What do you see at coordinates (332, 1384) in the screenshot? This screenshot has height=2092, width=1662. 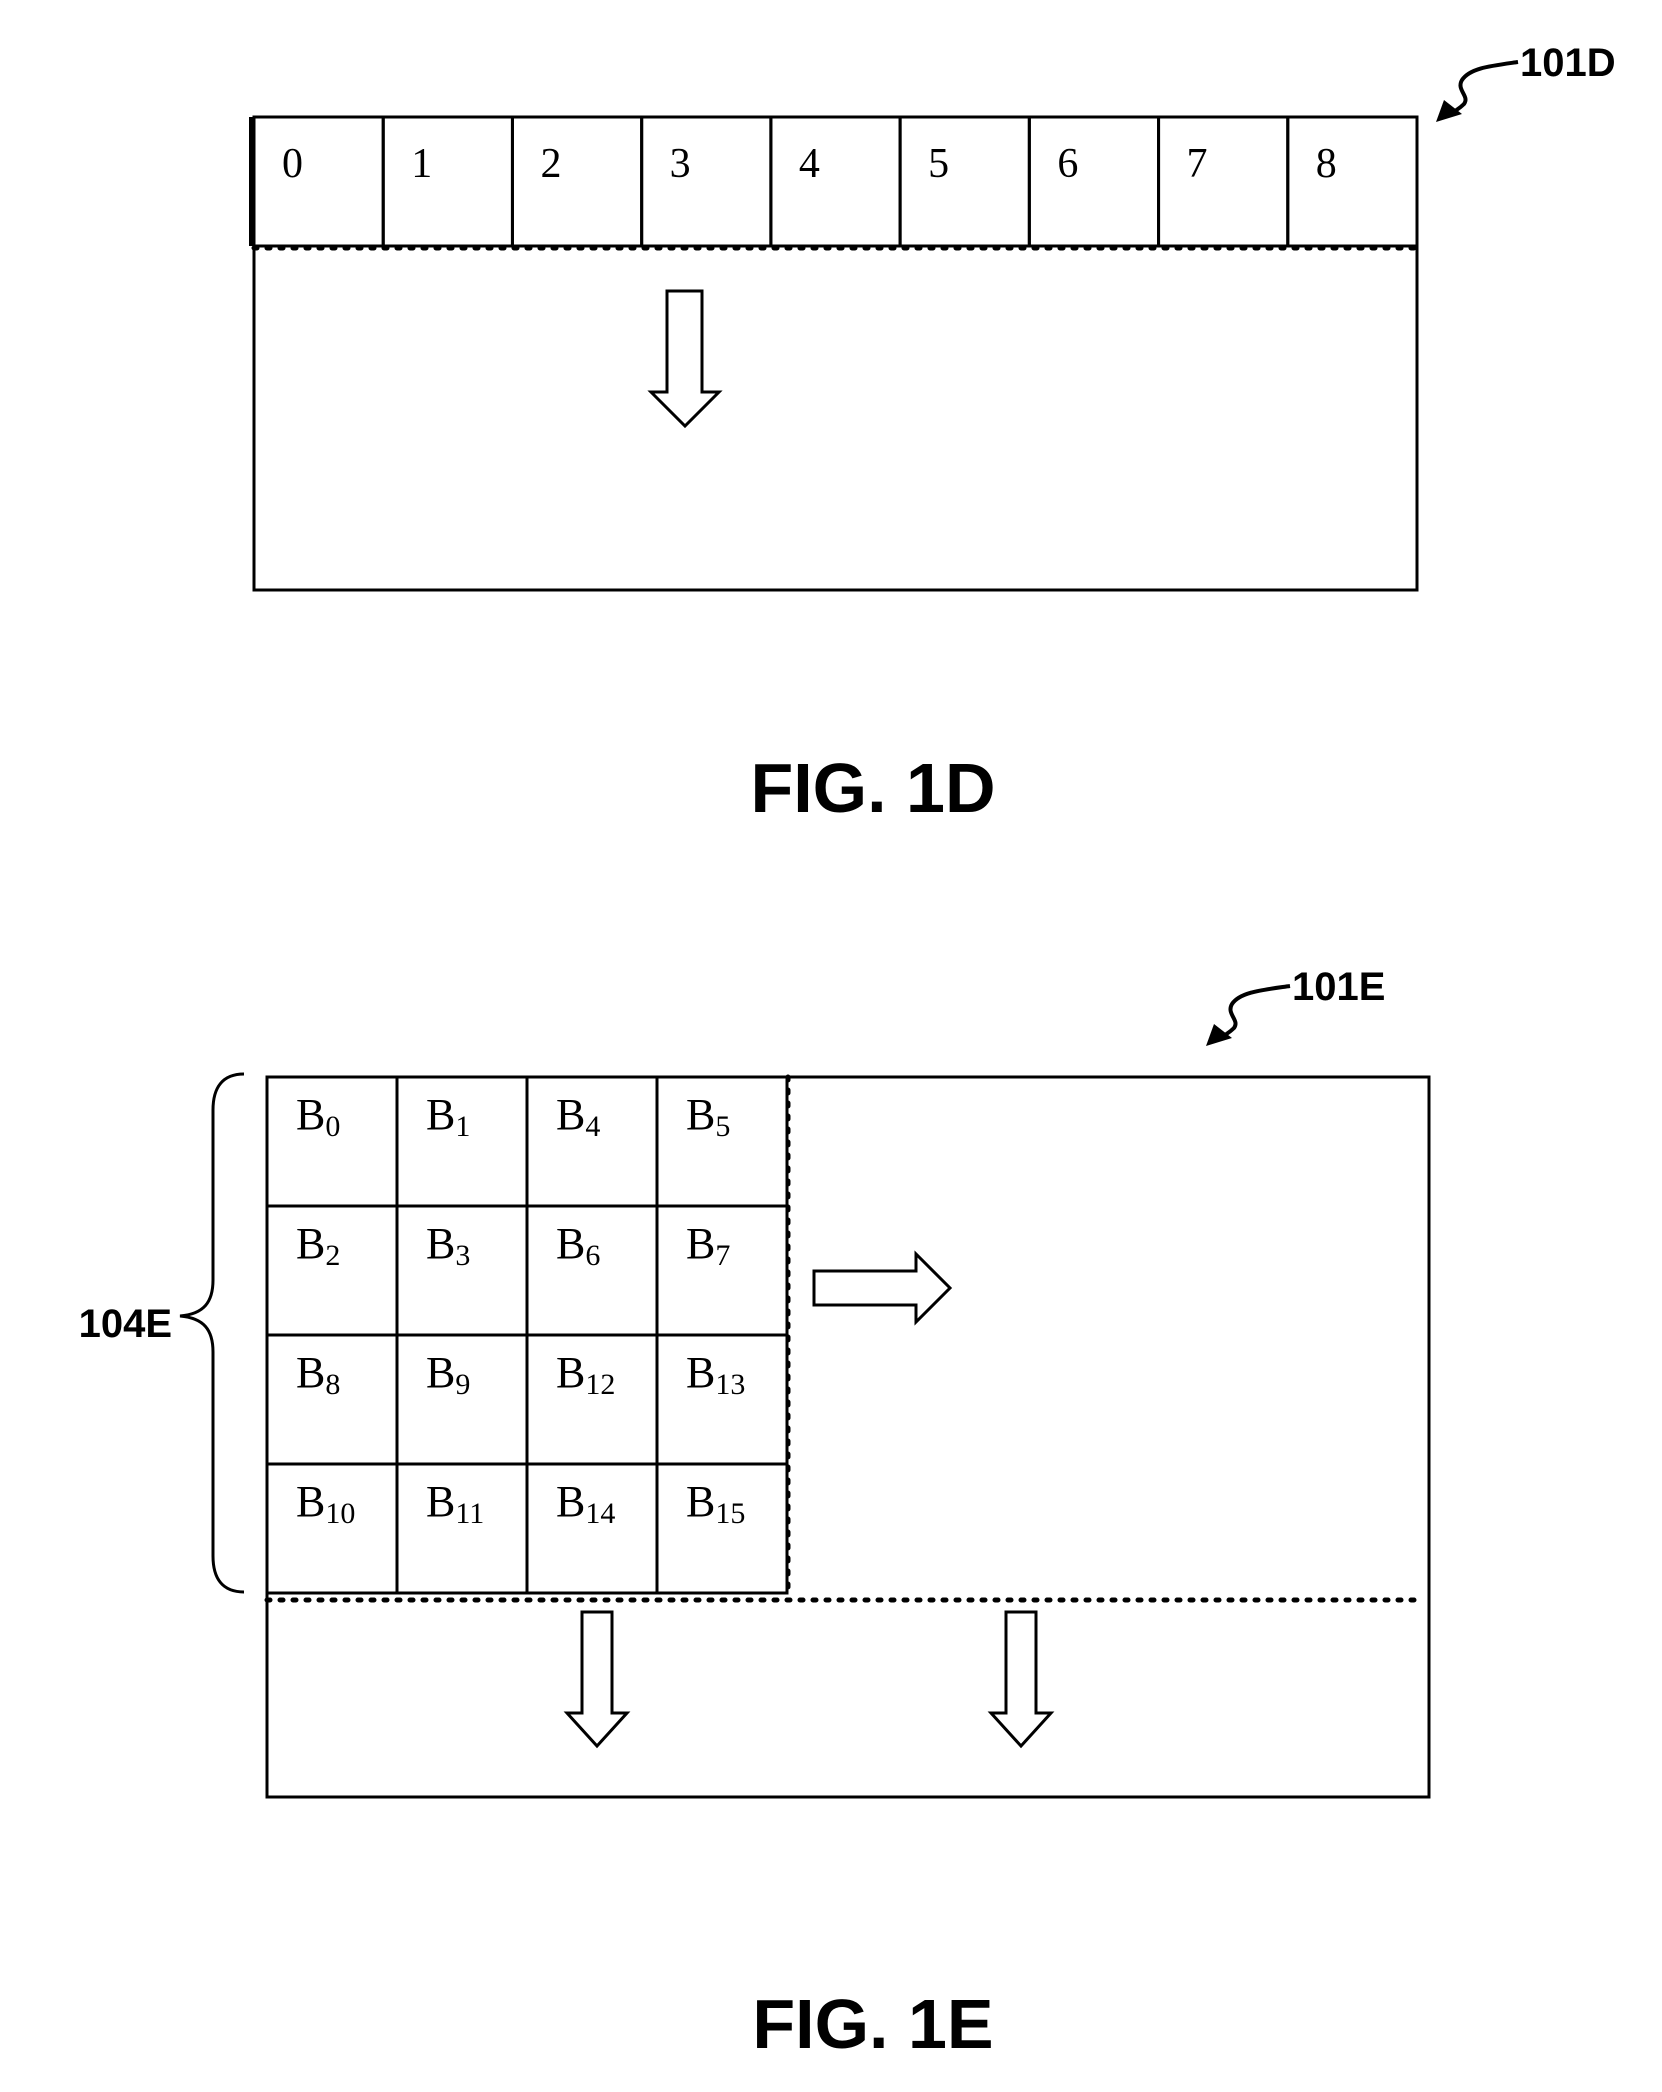 I see `block-index: 8` at bounding box center [332, 1384].